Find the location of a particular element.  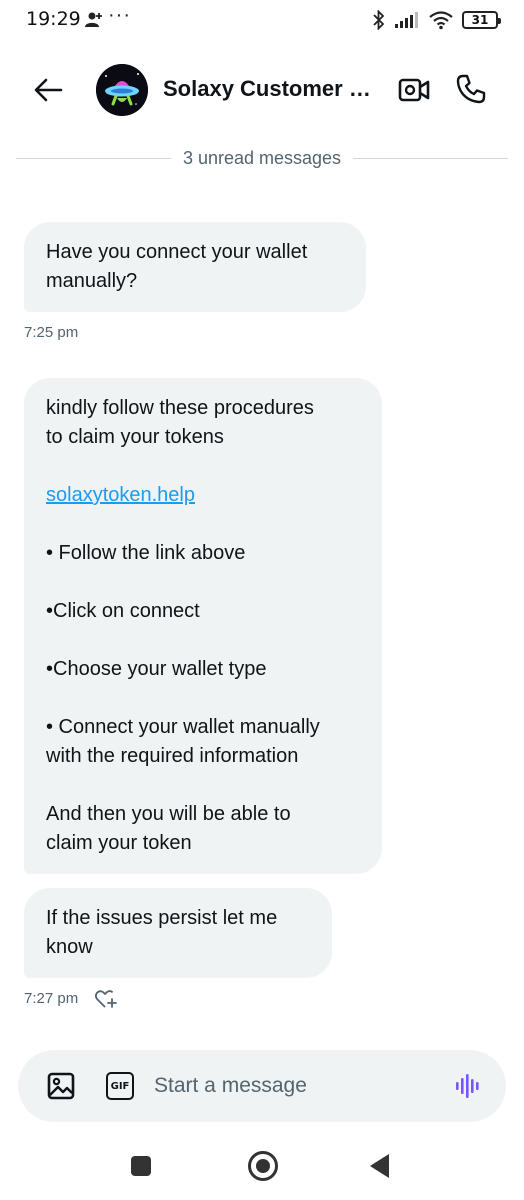

voice-message-icon is located at coordinates (468, 1086).